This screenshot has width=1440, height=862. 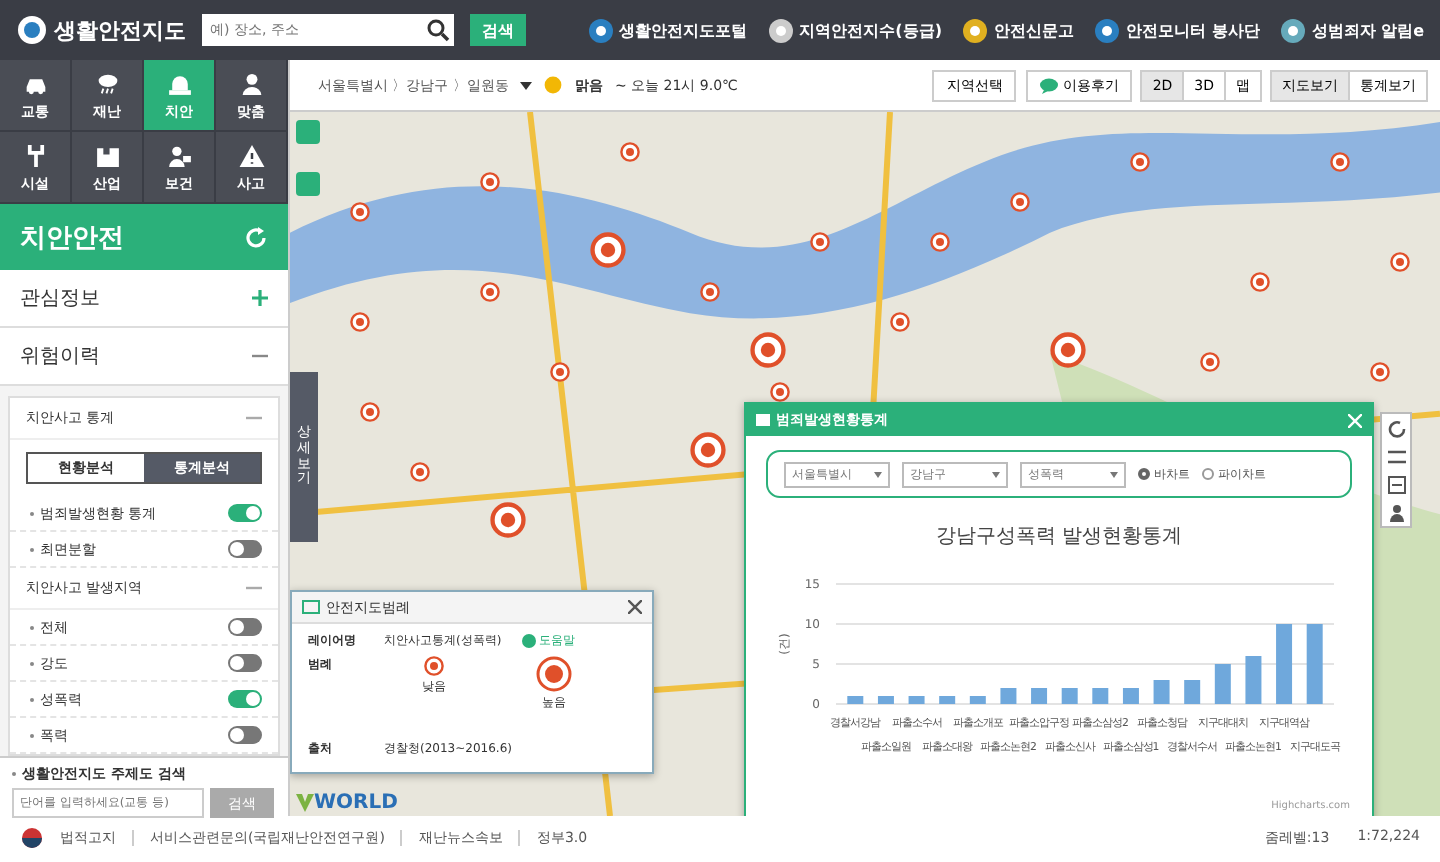 I want to click on help-icon, so click(x=528, y=640).